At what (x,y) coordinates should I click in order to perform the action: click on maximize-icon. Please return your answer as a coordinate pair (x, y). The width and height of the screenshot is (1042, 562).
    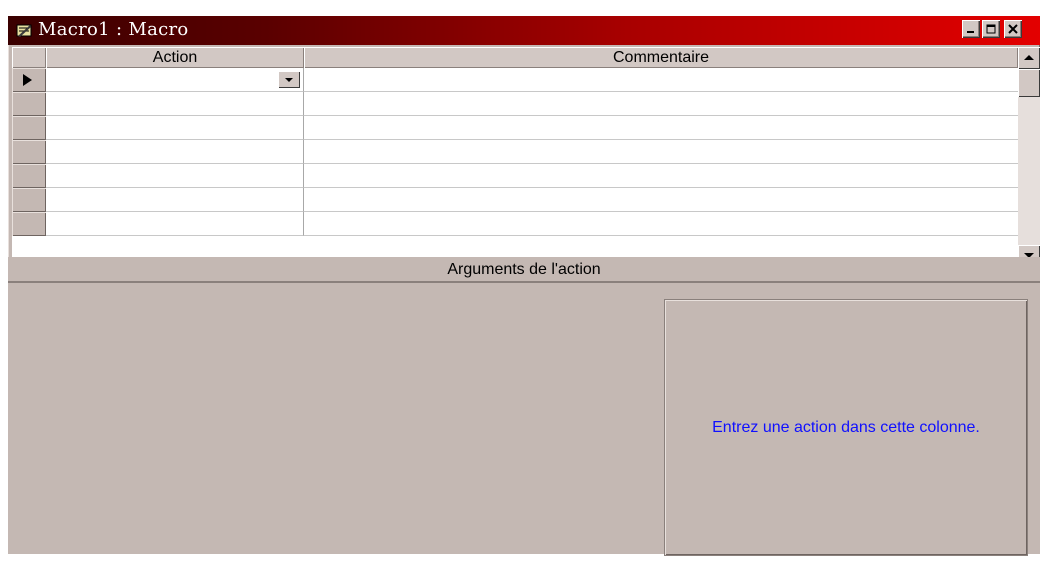
    Looking at the image, I should click on (991, 29).